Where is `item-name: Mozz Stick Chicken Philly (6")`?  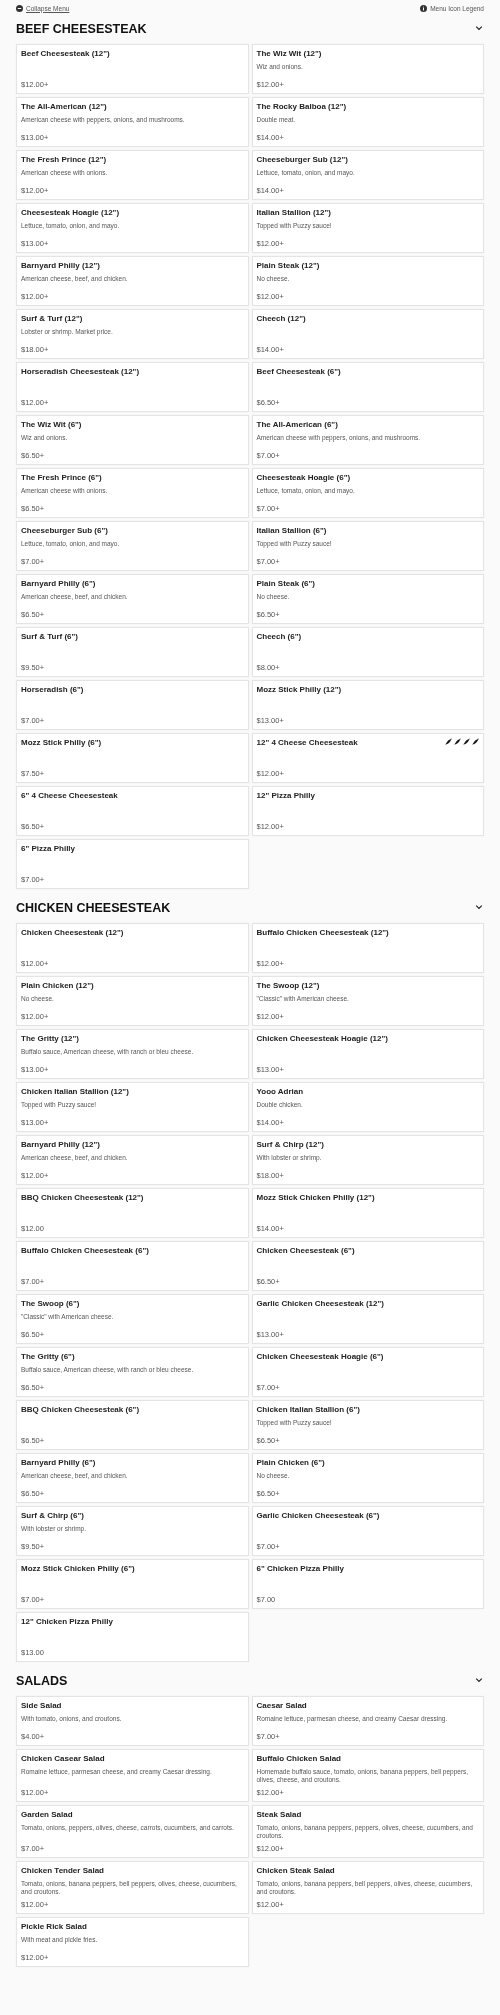
item-name: Mozz Stick Chicken Philly (6") is located at coordinates (78, 1569).